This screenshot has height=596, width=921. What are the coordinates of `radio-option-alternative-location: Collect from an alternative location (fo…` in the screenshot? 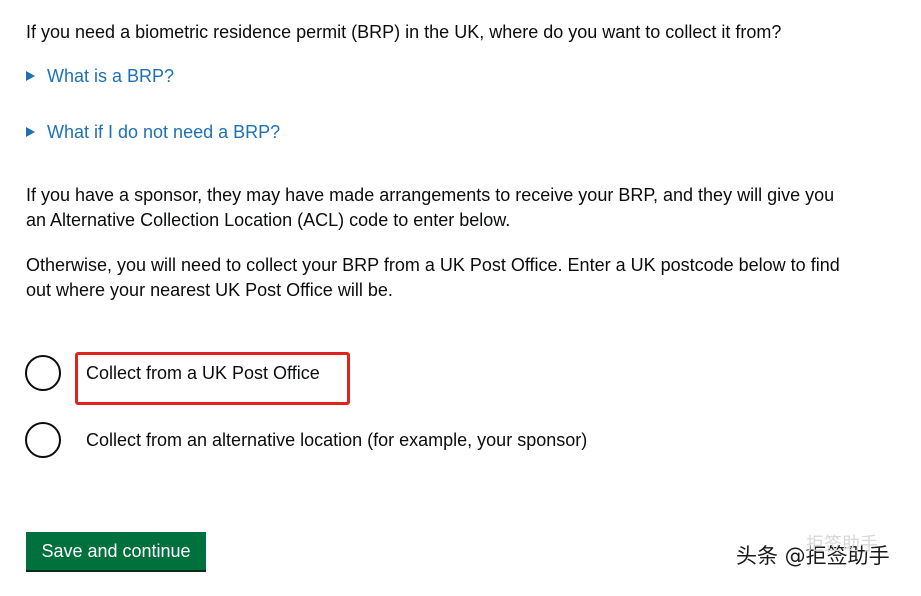 It's located at (306, 440).